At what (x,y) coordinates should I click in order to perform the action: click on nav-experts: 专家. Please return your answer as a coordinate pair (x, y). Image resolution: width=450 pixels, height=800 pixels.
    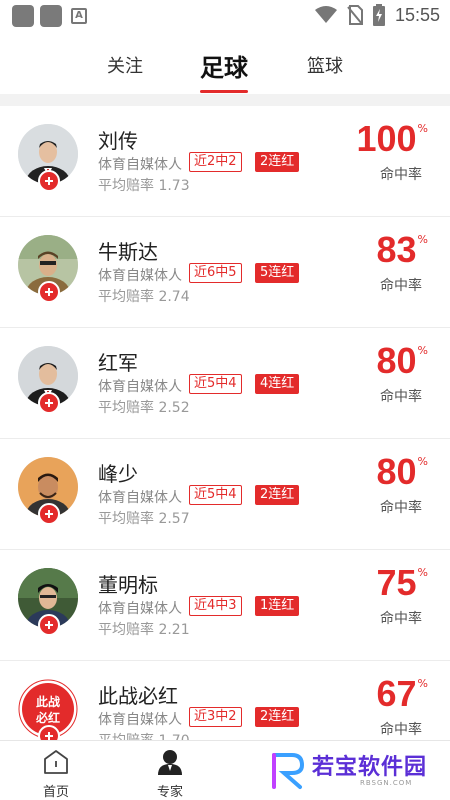
    Looking at the image, I should click on (170, 774).